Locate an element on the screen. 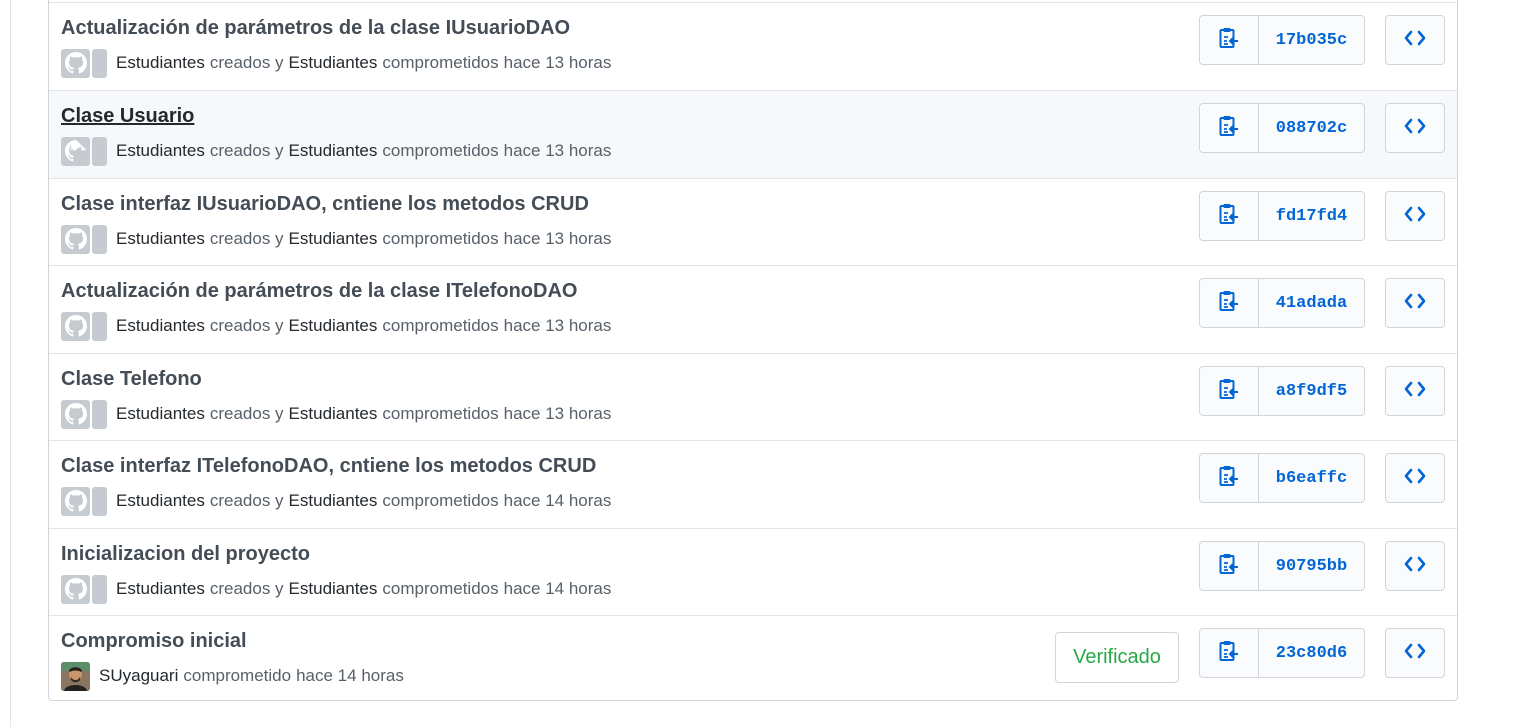 The image size is (1513, 727). commit-message-link: Clase Usuario is located at coordinates (127, 116).